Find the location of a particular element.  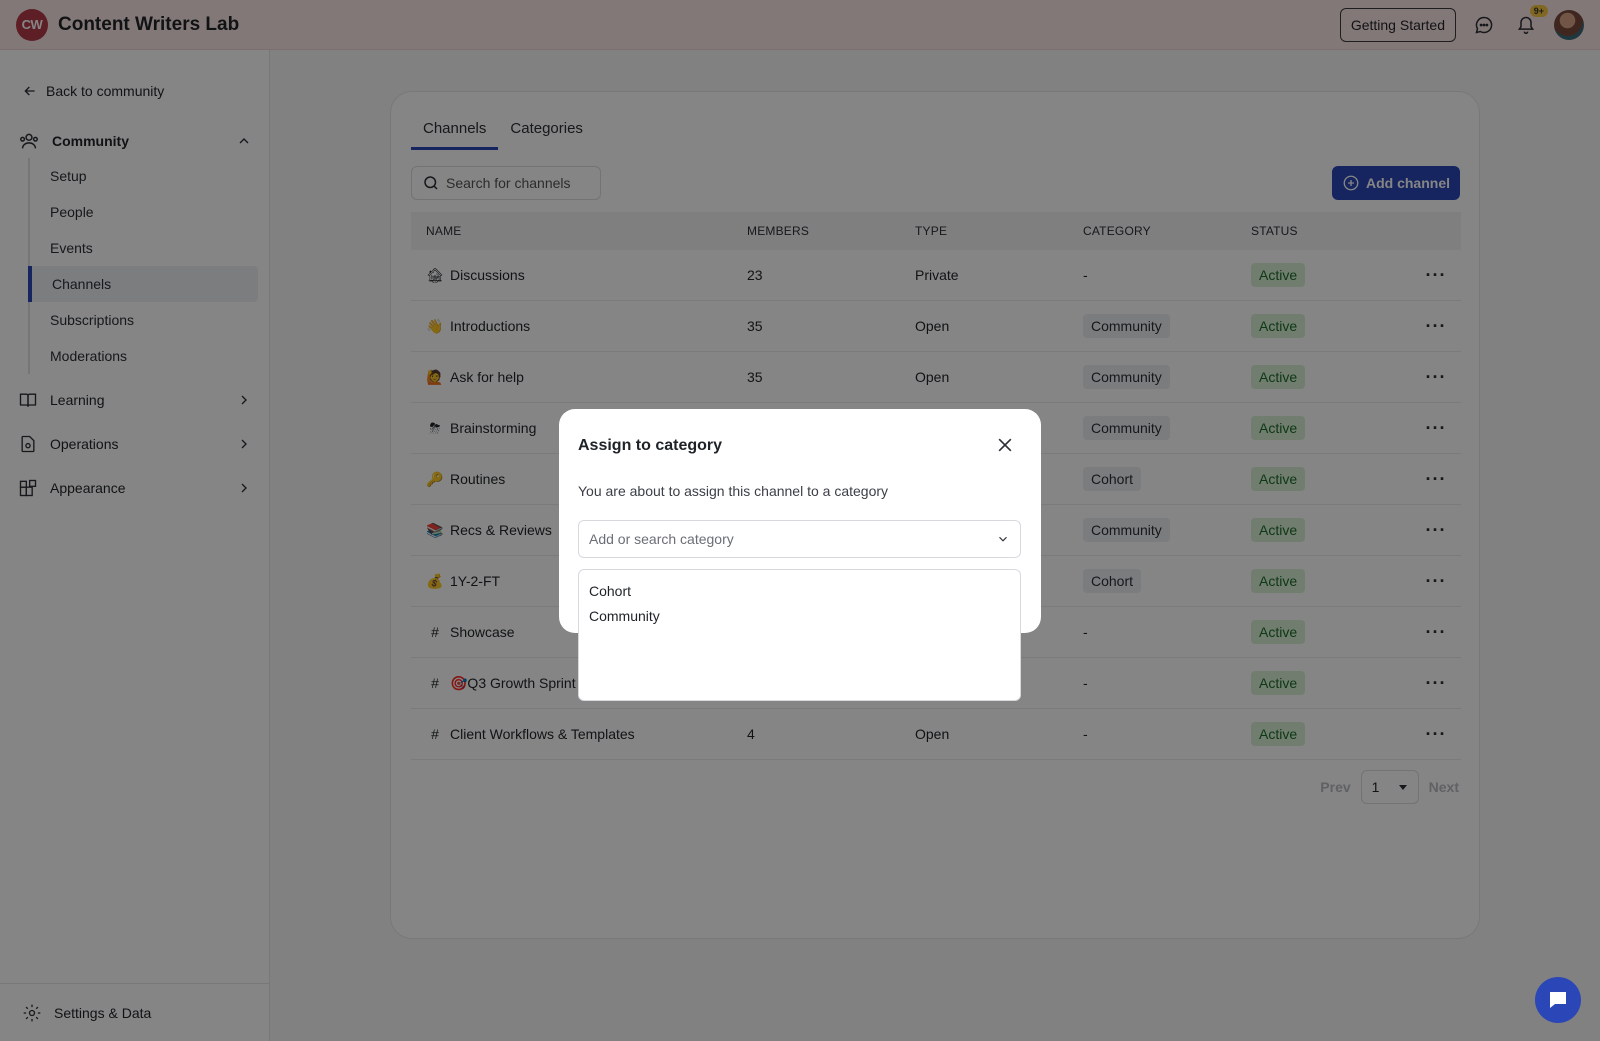

chat-bubble-icon is located at coordinates (1558, 1000).